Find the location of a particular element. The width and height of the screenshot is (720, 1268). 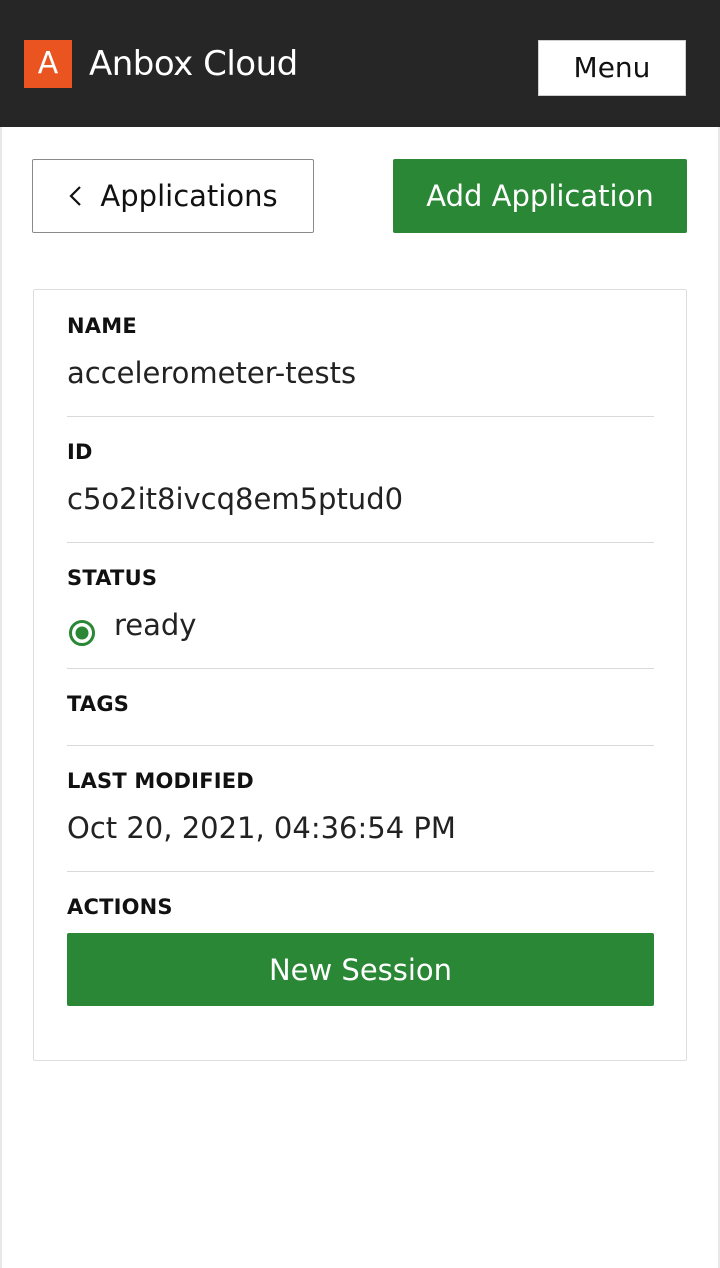

menu-button: Menu is located at coordinates (612, 68).